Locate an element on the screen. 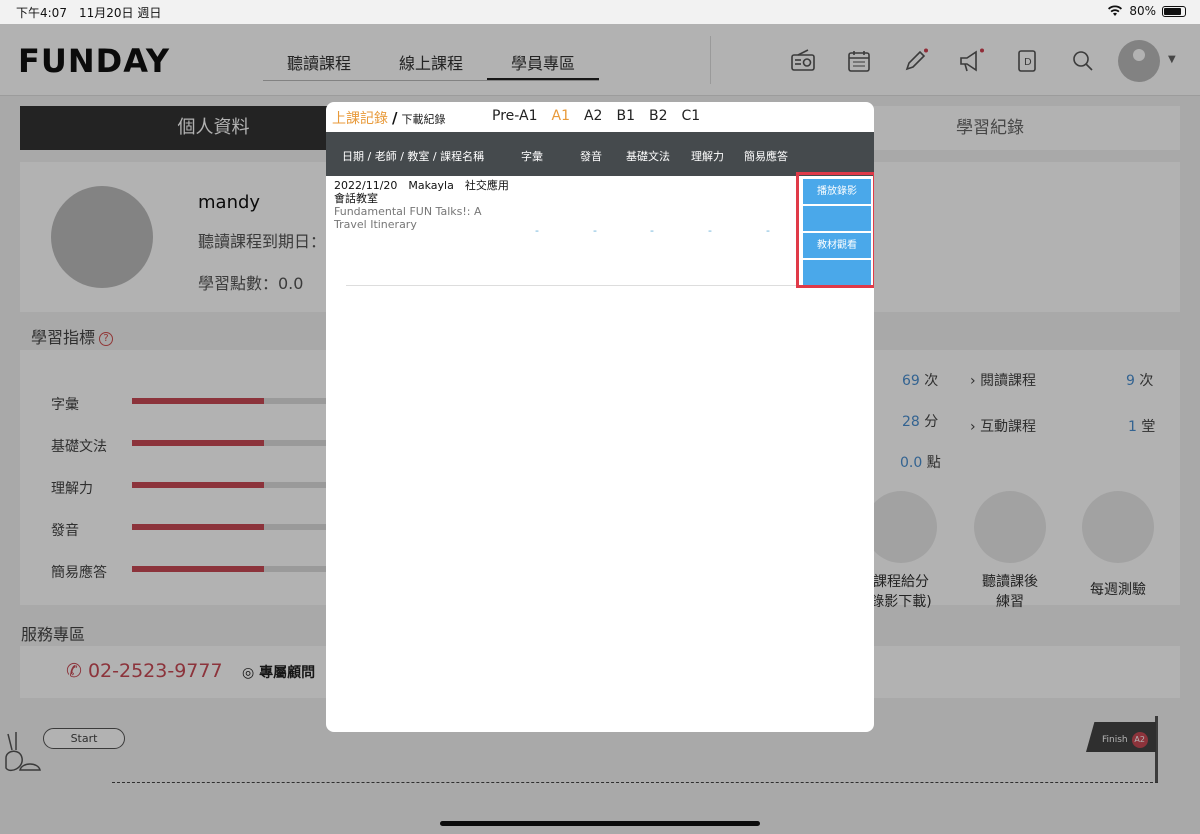  tab-class-record: 上課記錄 is located at coordinates (360, 118).